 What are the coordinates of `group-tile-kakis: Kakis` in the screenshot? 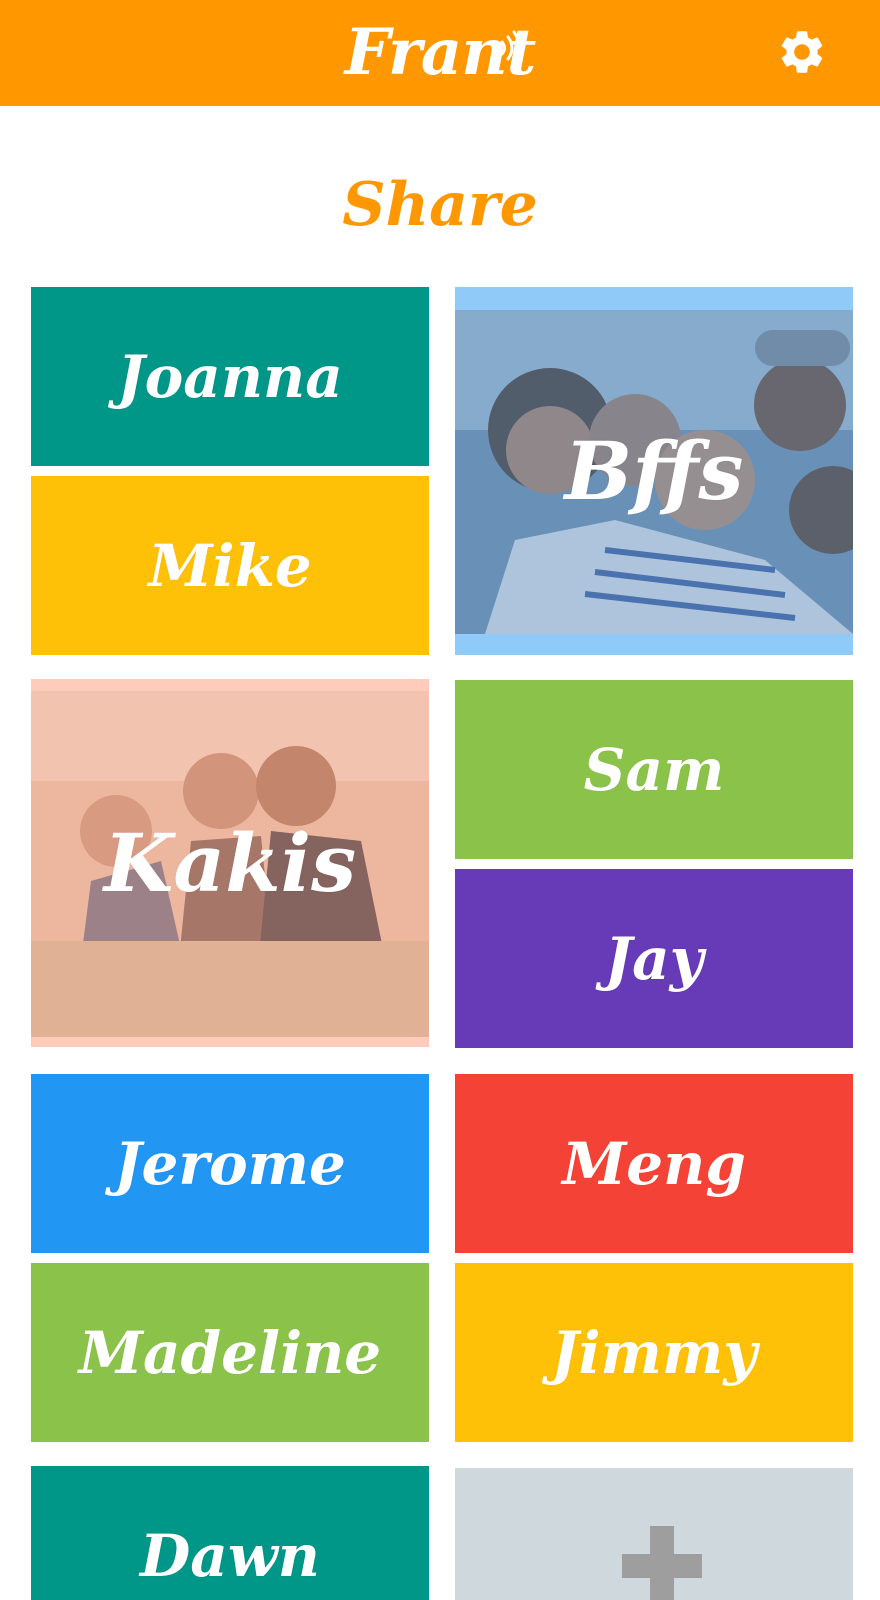 It's located at (230, 863).